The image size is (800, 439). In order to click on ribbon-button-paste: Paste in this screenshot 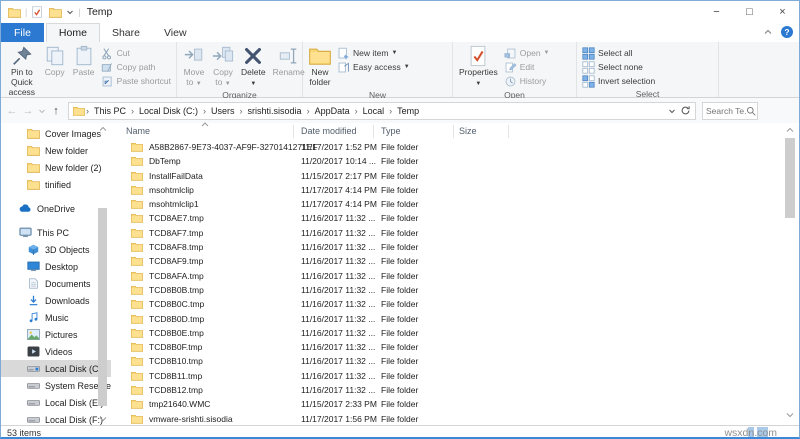, I will do `click(84, 71)`.